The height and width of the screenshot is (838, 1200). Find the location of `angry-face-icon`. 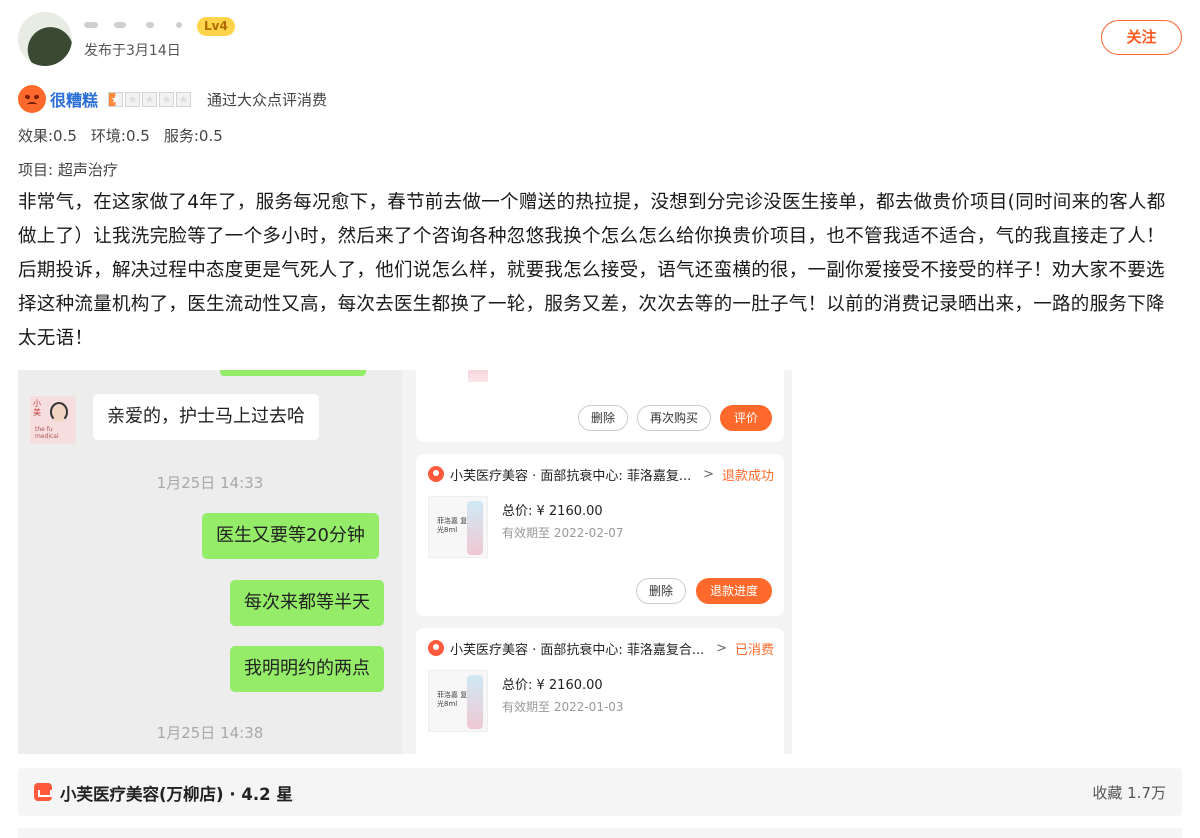

angry-face-icon is located at coordinates (32, 99).